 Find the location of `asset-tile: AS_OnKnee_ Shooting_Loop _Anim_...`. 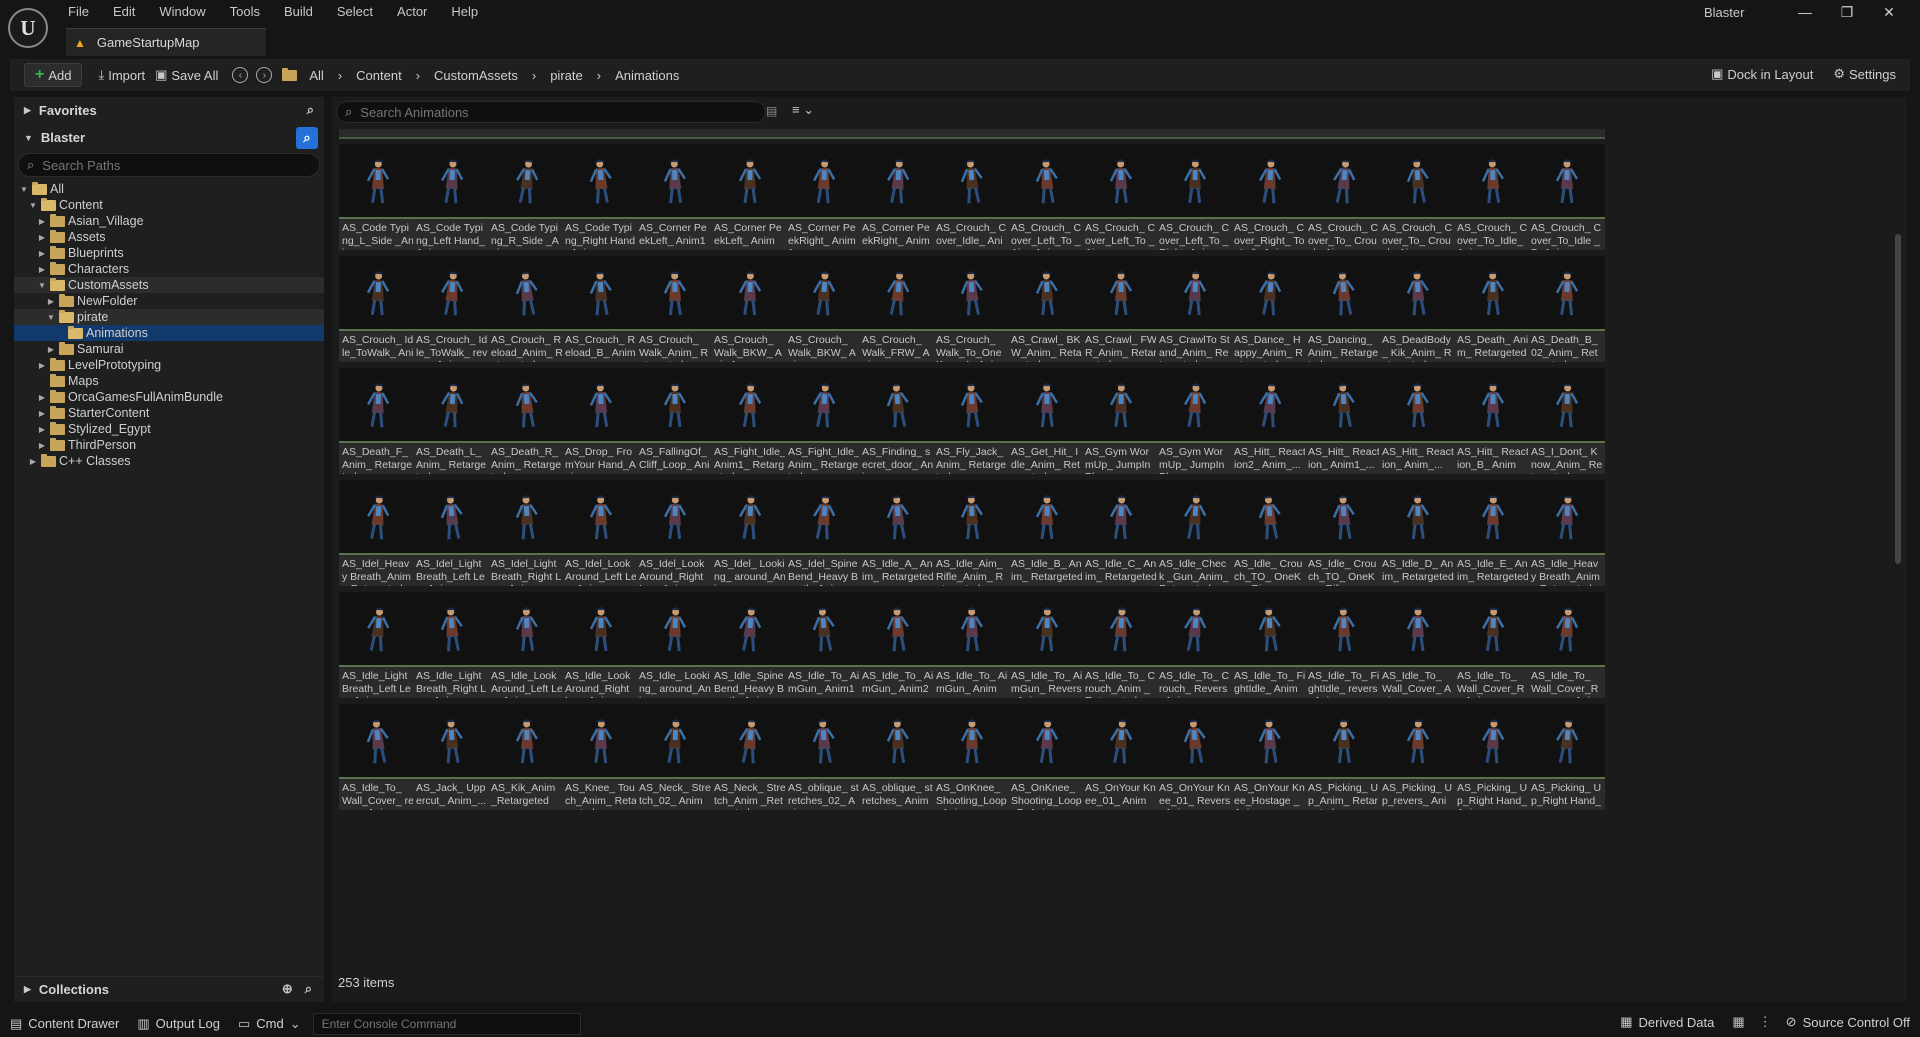

asset-tile: AS_OnKnee_ Shooting_Loop _Anim_... is located at coordinates (971, 757).